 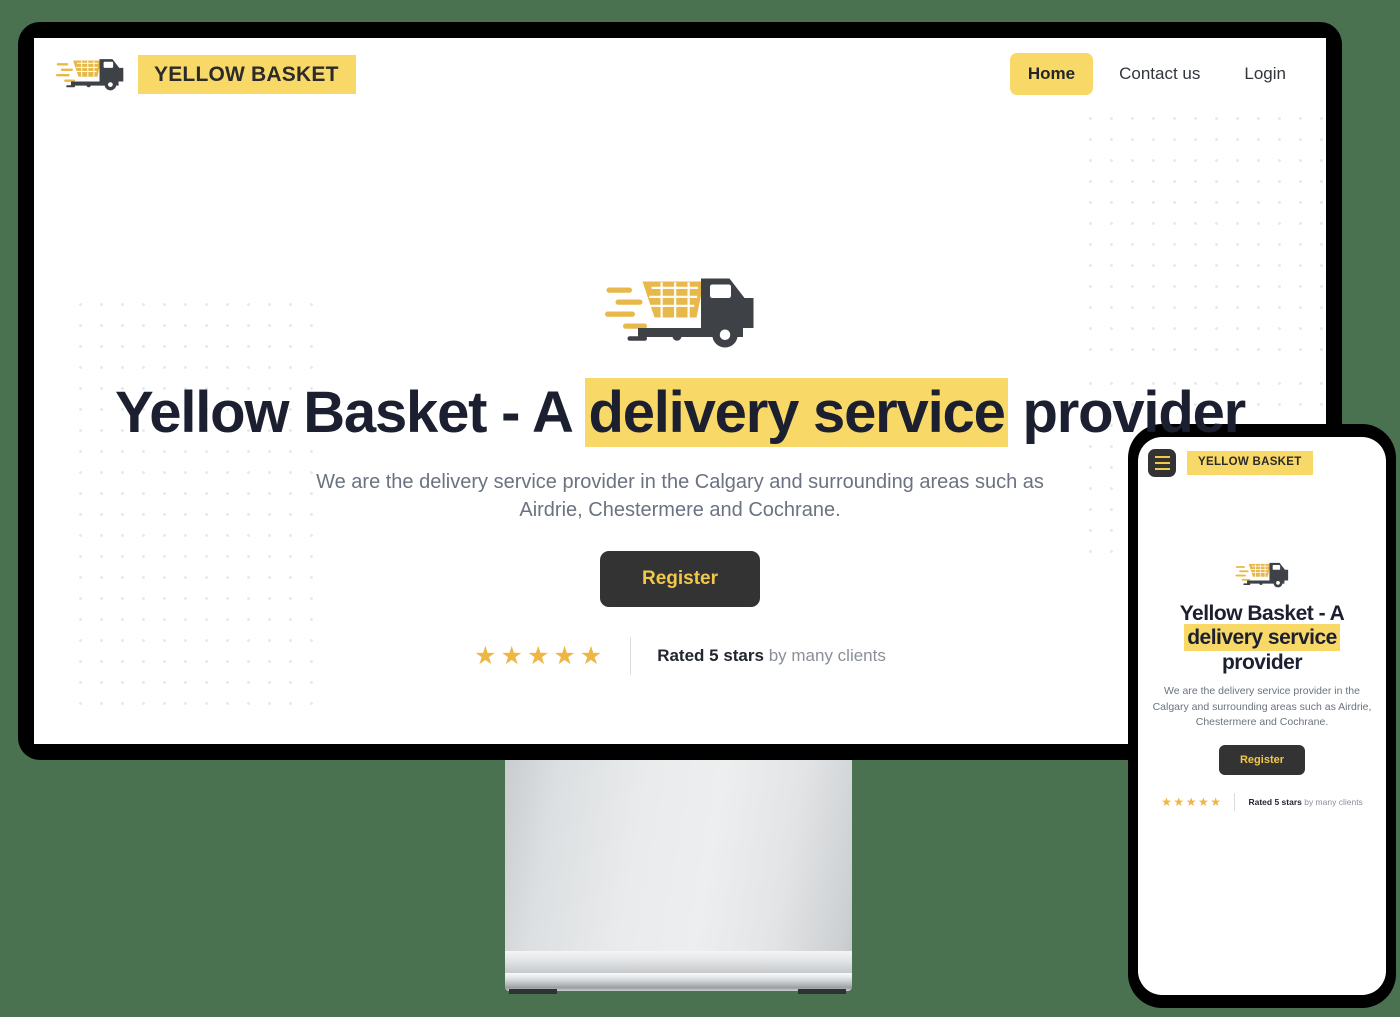 I want to click on brand-group: YELLOW BASKET, so click(x=206, y=74).